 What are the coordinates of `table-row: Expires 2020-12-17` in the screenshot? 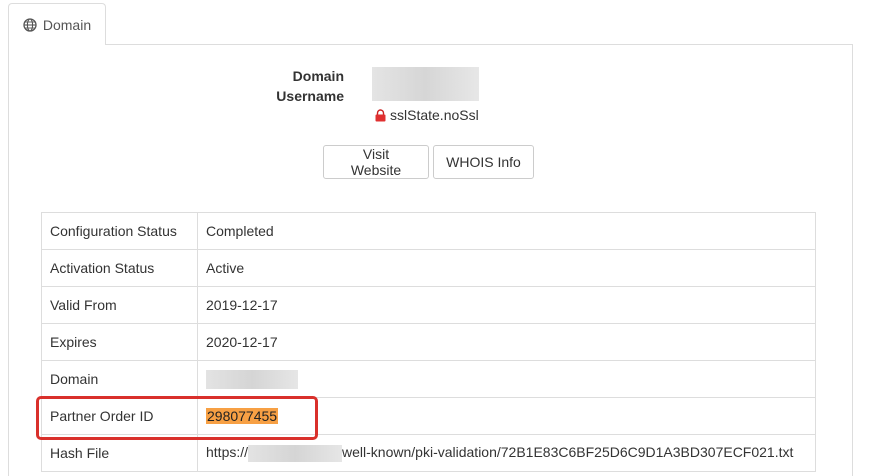 It's located at (428, 342).